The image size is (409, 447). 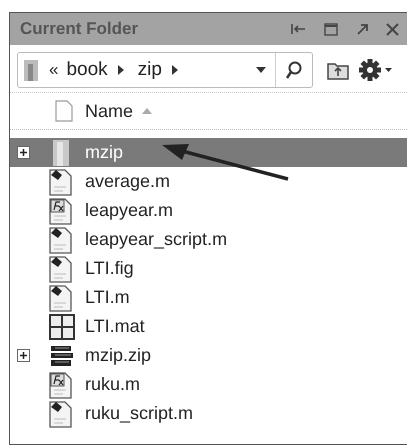 What do you see at coordinates (208, 326) in the screenshot?
I see `file-row: LTI.mat` at bounding box center [208, 326].